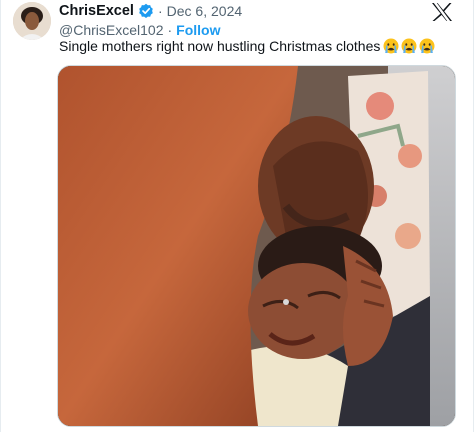 This screenshot has height=432, width=474. I want to click on user-handle: @ChrisExcel102, so click(111, 30).